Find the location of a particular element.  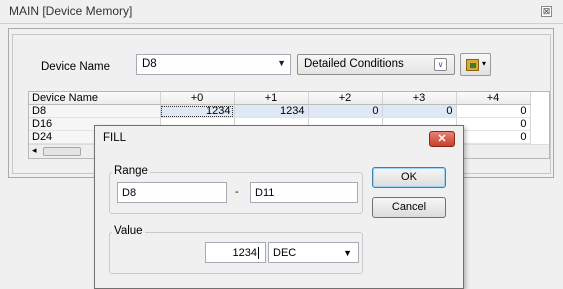

device-name-label: Device Name is located at coordinates (76, 67).